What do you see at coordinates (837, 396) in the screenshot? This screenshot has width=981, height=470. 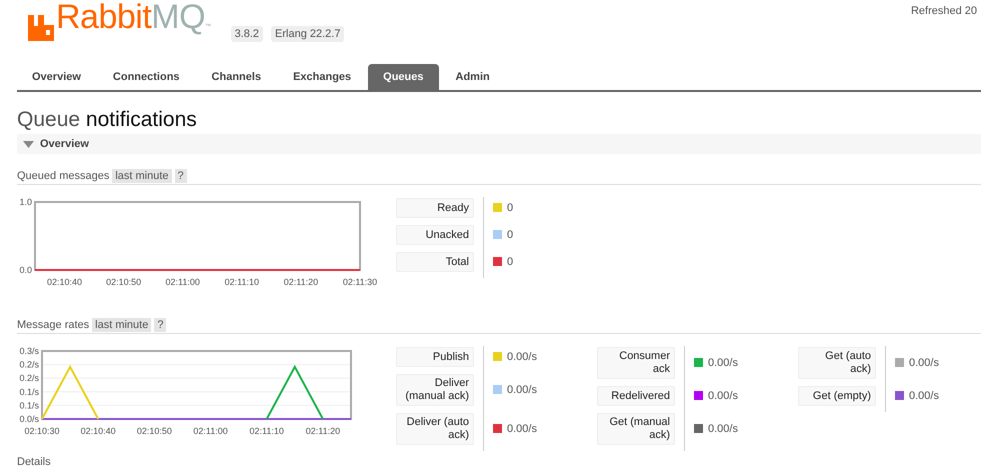 I see `legend-label: Get (empty)` at bounding box center [837, 396].